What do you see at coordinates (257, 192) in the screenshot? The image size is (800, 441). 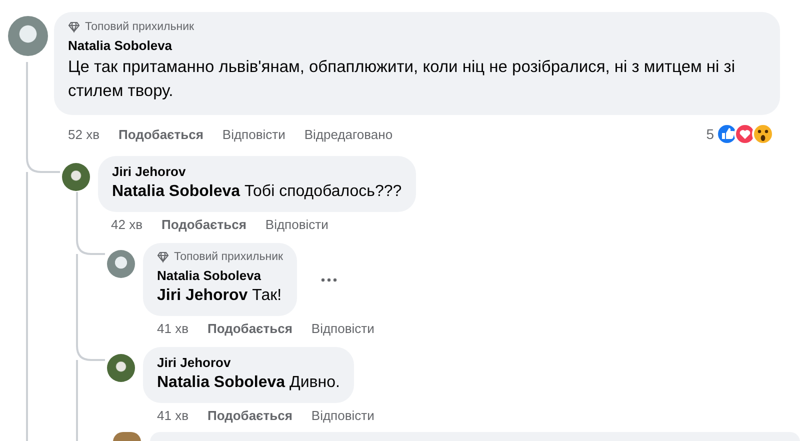 I see `comment-text: Natalia Soboleva Тобі сподобалось???` at bounding box center [257, 192].